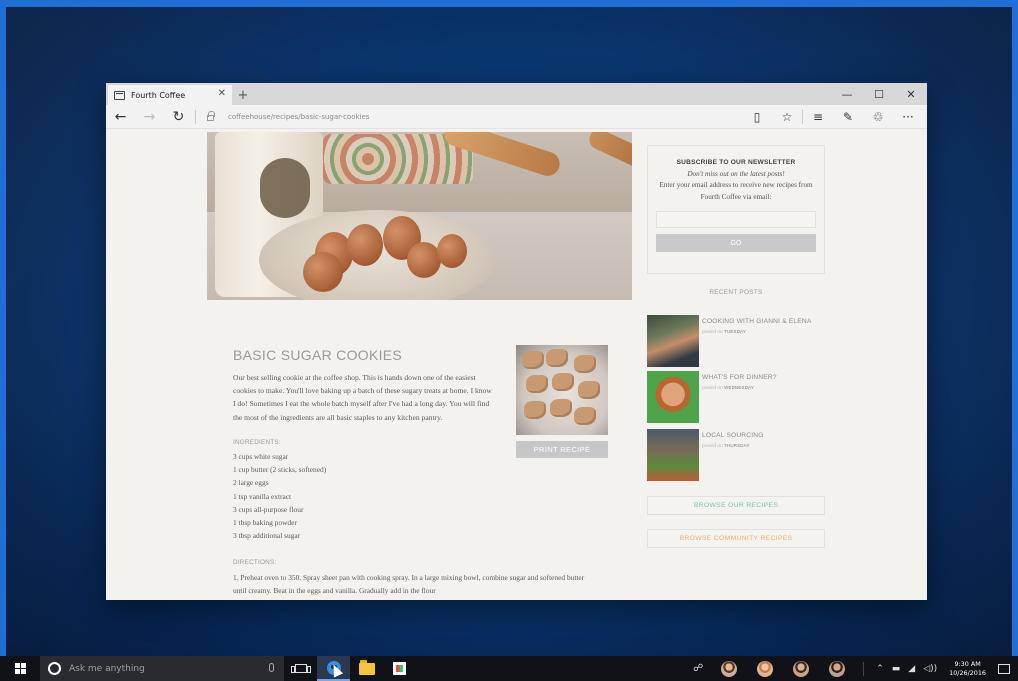  I want to click on toolbar-actions: ▯ ☆ ≡ ✎ ♲ ···, so click(832, 117).